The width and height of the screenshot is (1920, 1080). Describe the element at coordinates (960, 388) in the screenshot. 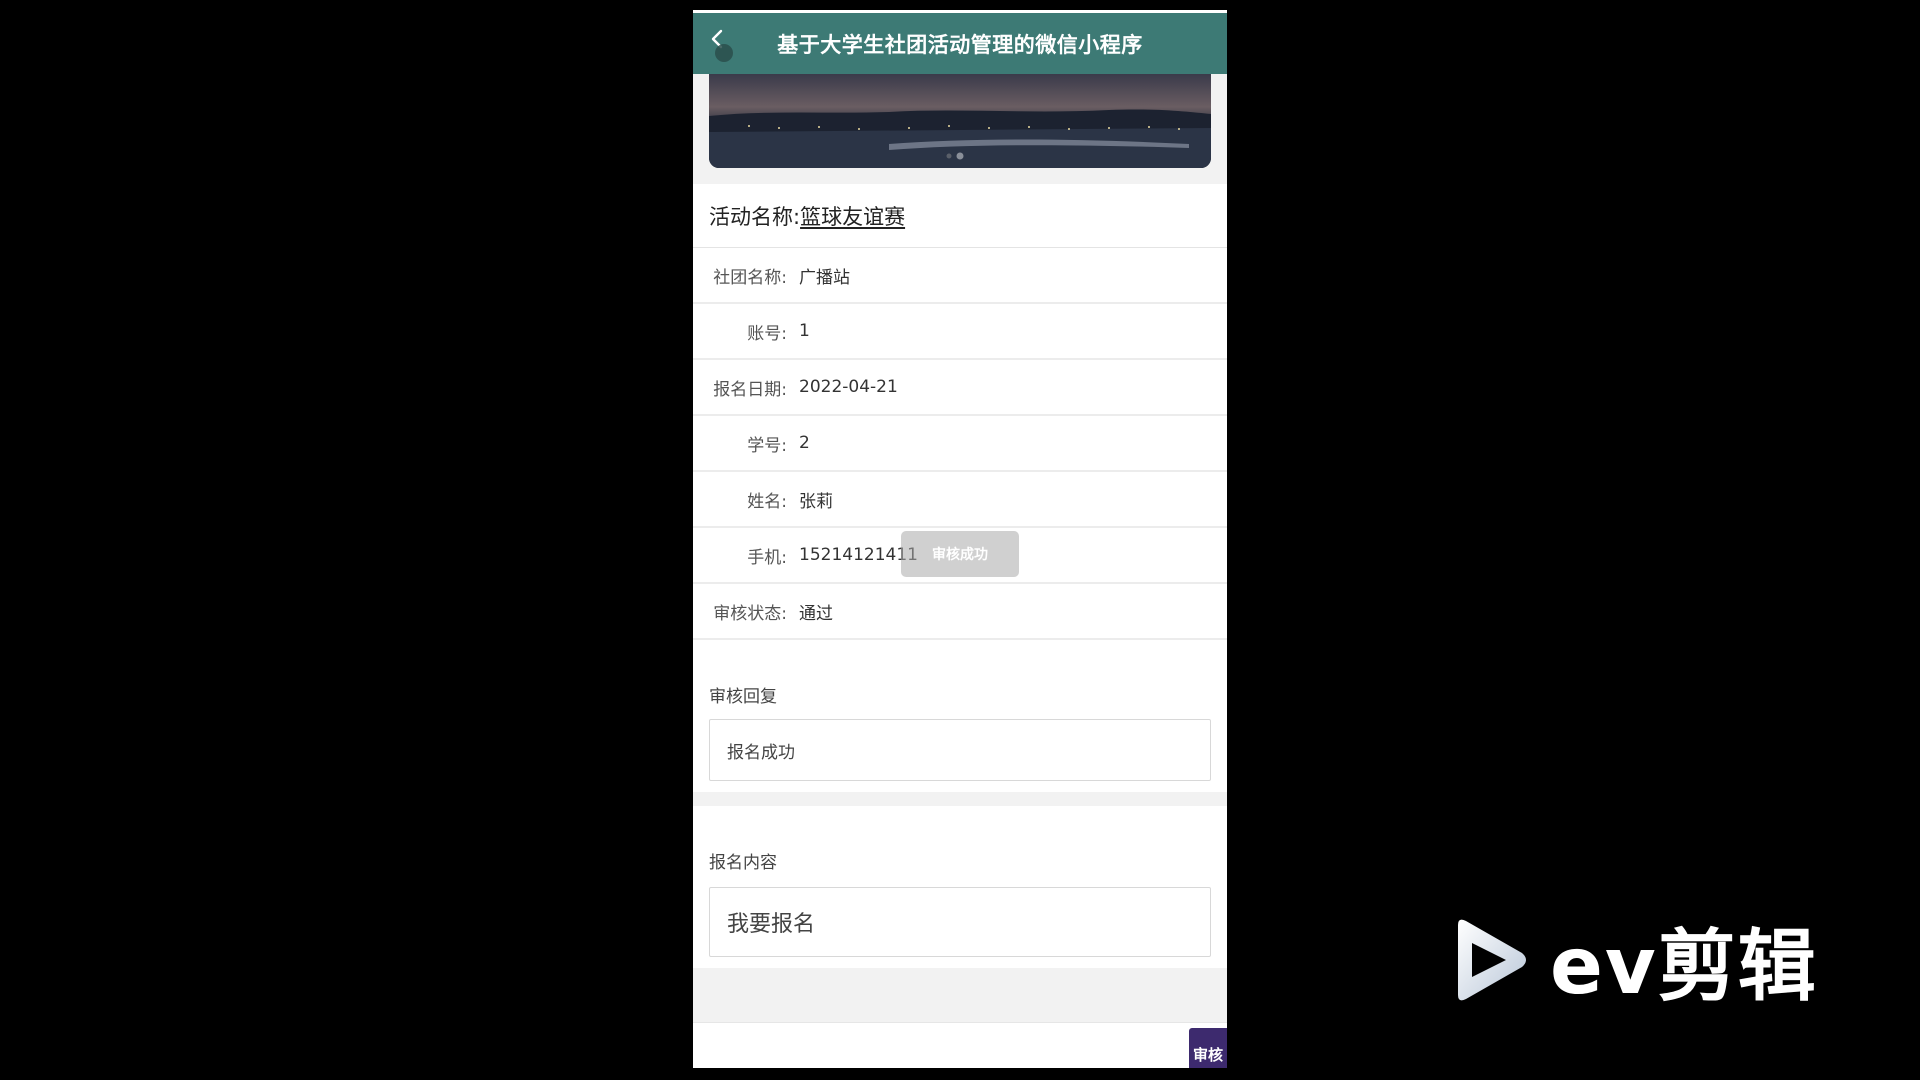

I see `detail-row-date: 报名日期: 2022-04-21` at that location.